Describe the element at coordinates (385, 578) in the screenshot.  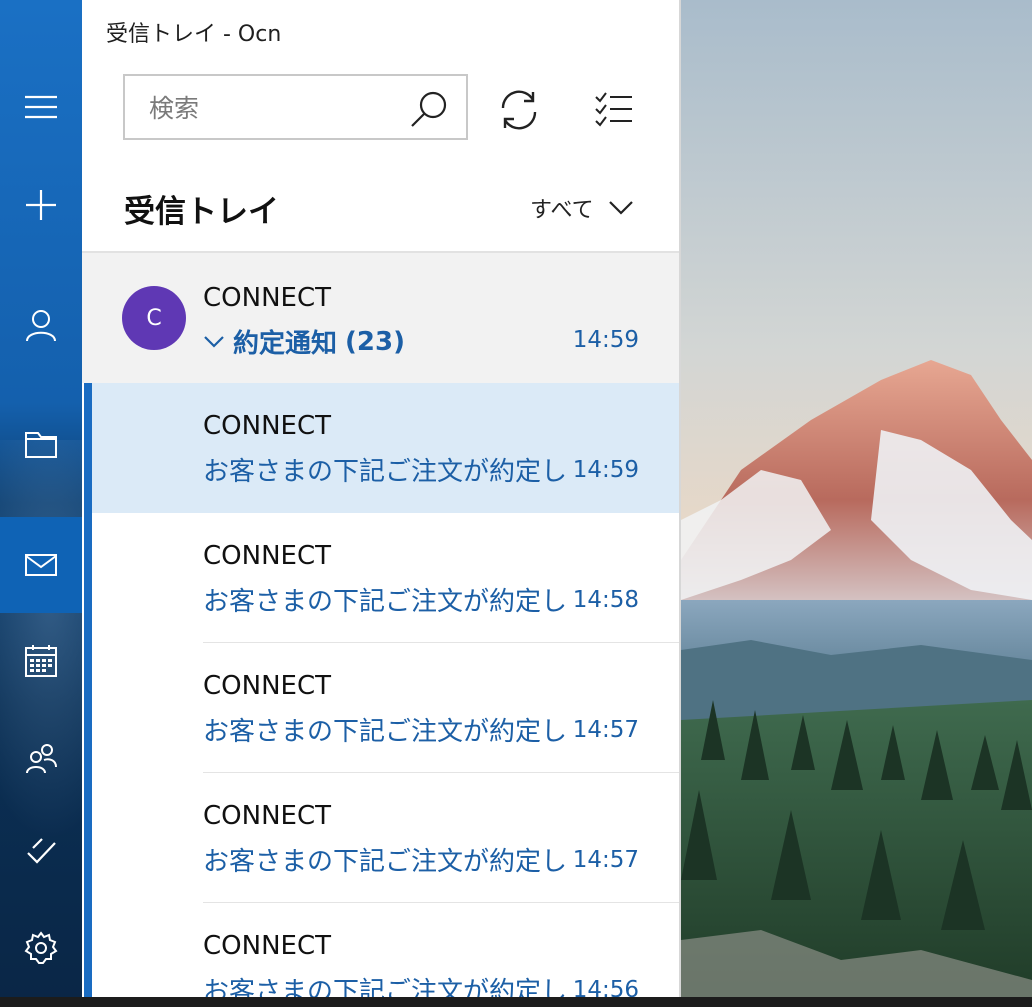
I see `message-item: CONNECT お客さまの下記ご注文が約定し 14:58` at that location.